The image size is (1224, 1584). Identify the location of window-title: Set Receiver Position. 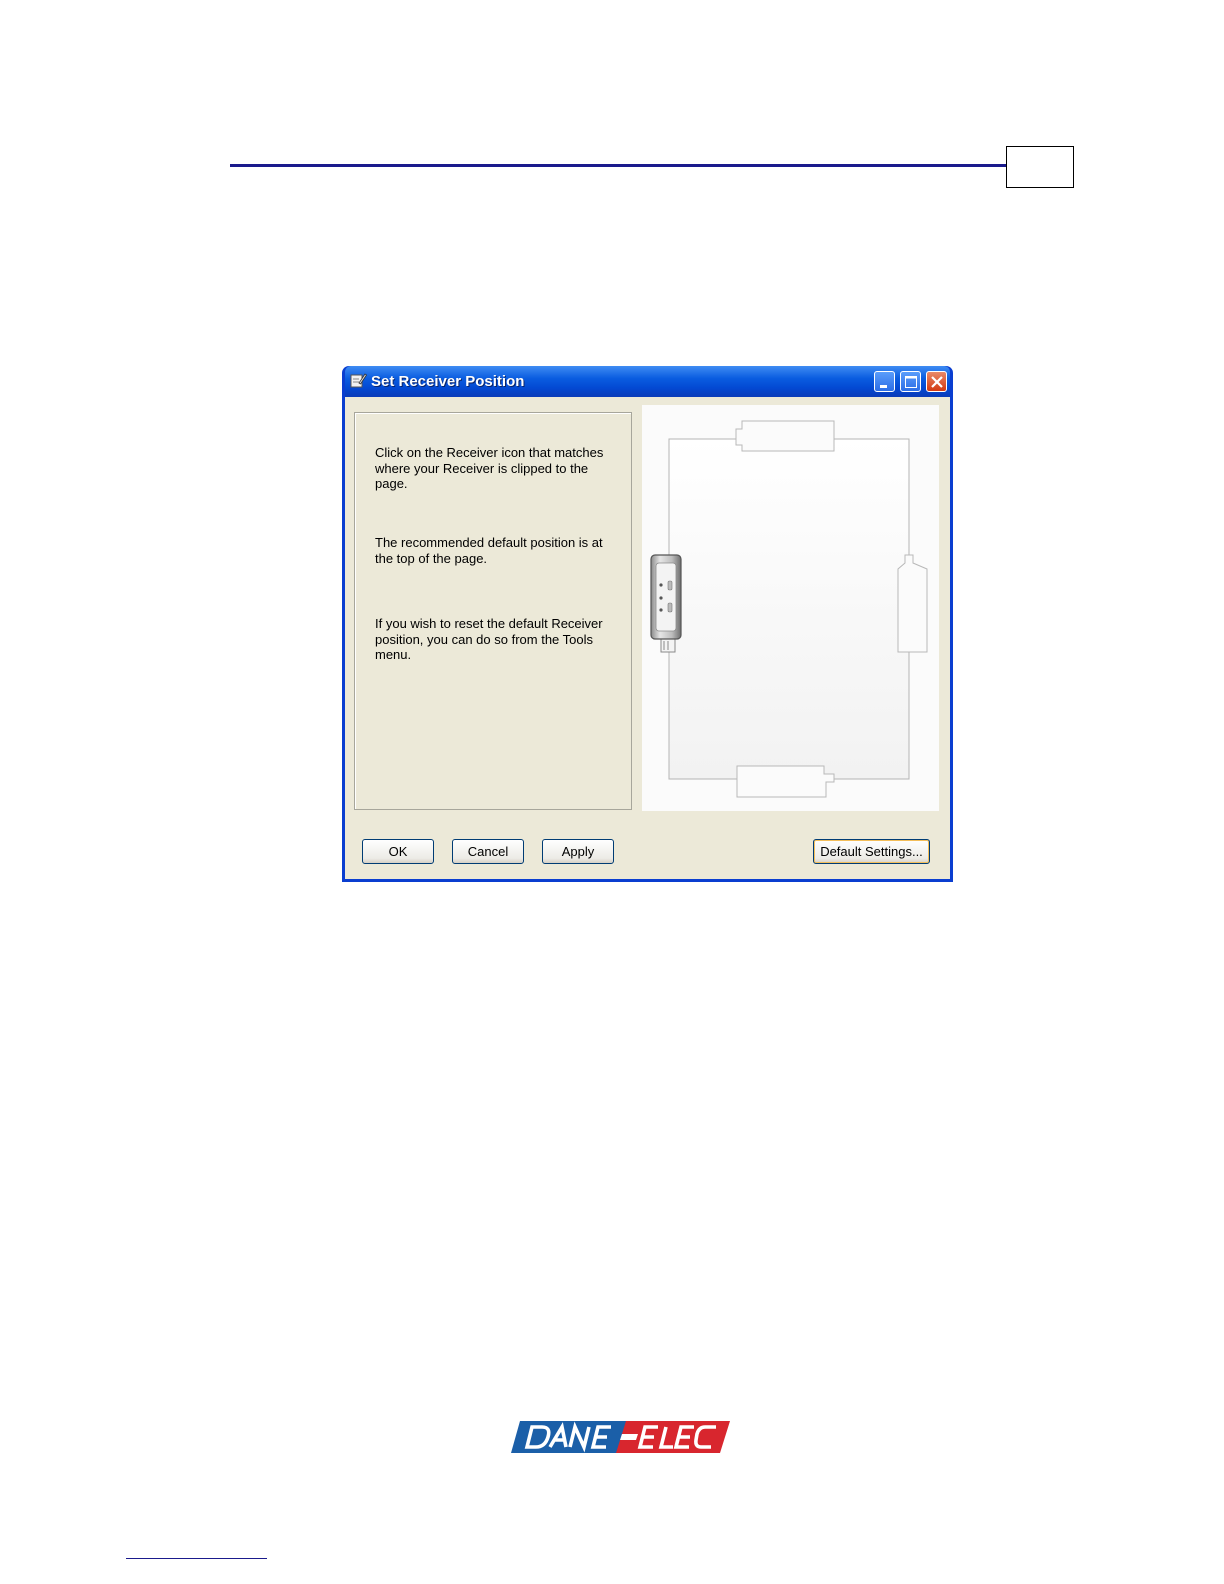
(448, 381).